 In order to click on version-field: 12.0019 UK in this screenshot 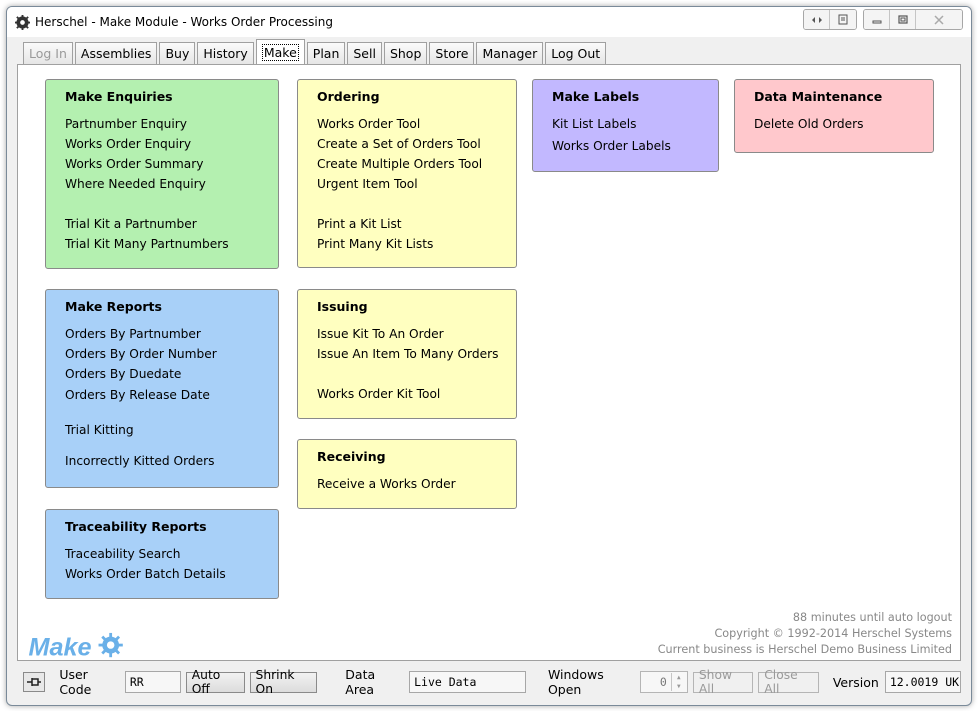, I will do `click(923, 682)`.